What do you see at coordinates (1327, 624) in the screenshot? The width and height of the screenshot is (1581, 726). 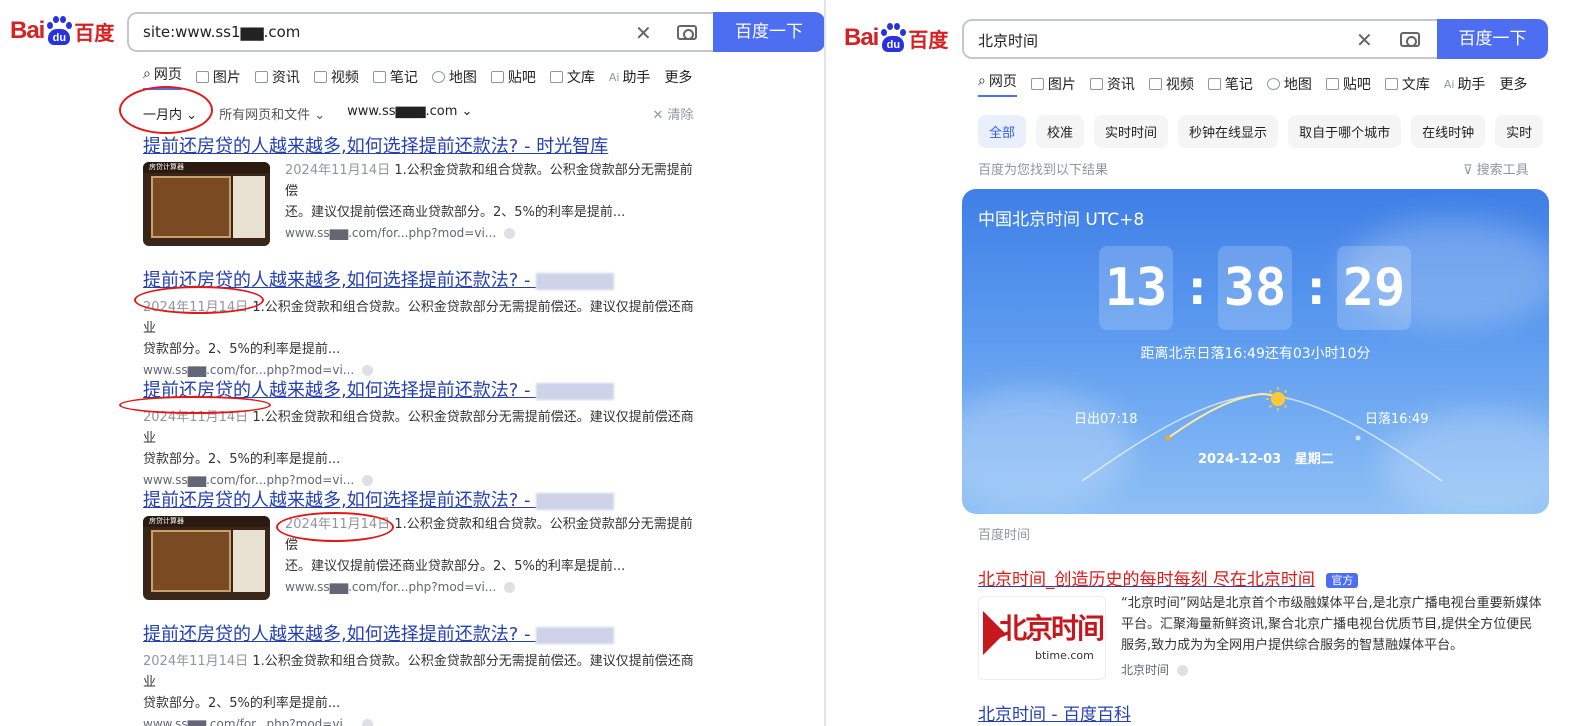 I see `result-desc-line: 平台。汇聚海量新鲜资讯,聚合北京广播电视台优质节目,提供全方位便民` at bounding box center [1327, 624].